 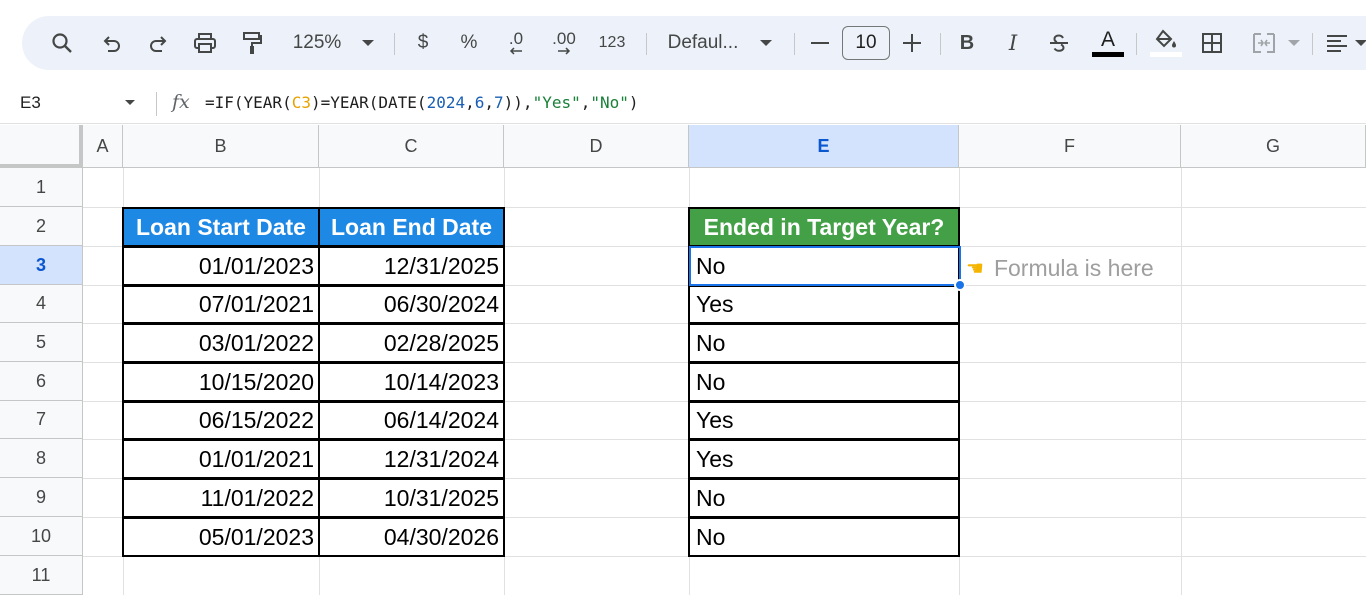 I want to click on fill-handle, so click(x=960, y=285).